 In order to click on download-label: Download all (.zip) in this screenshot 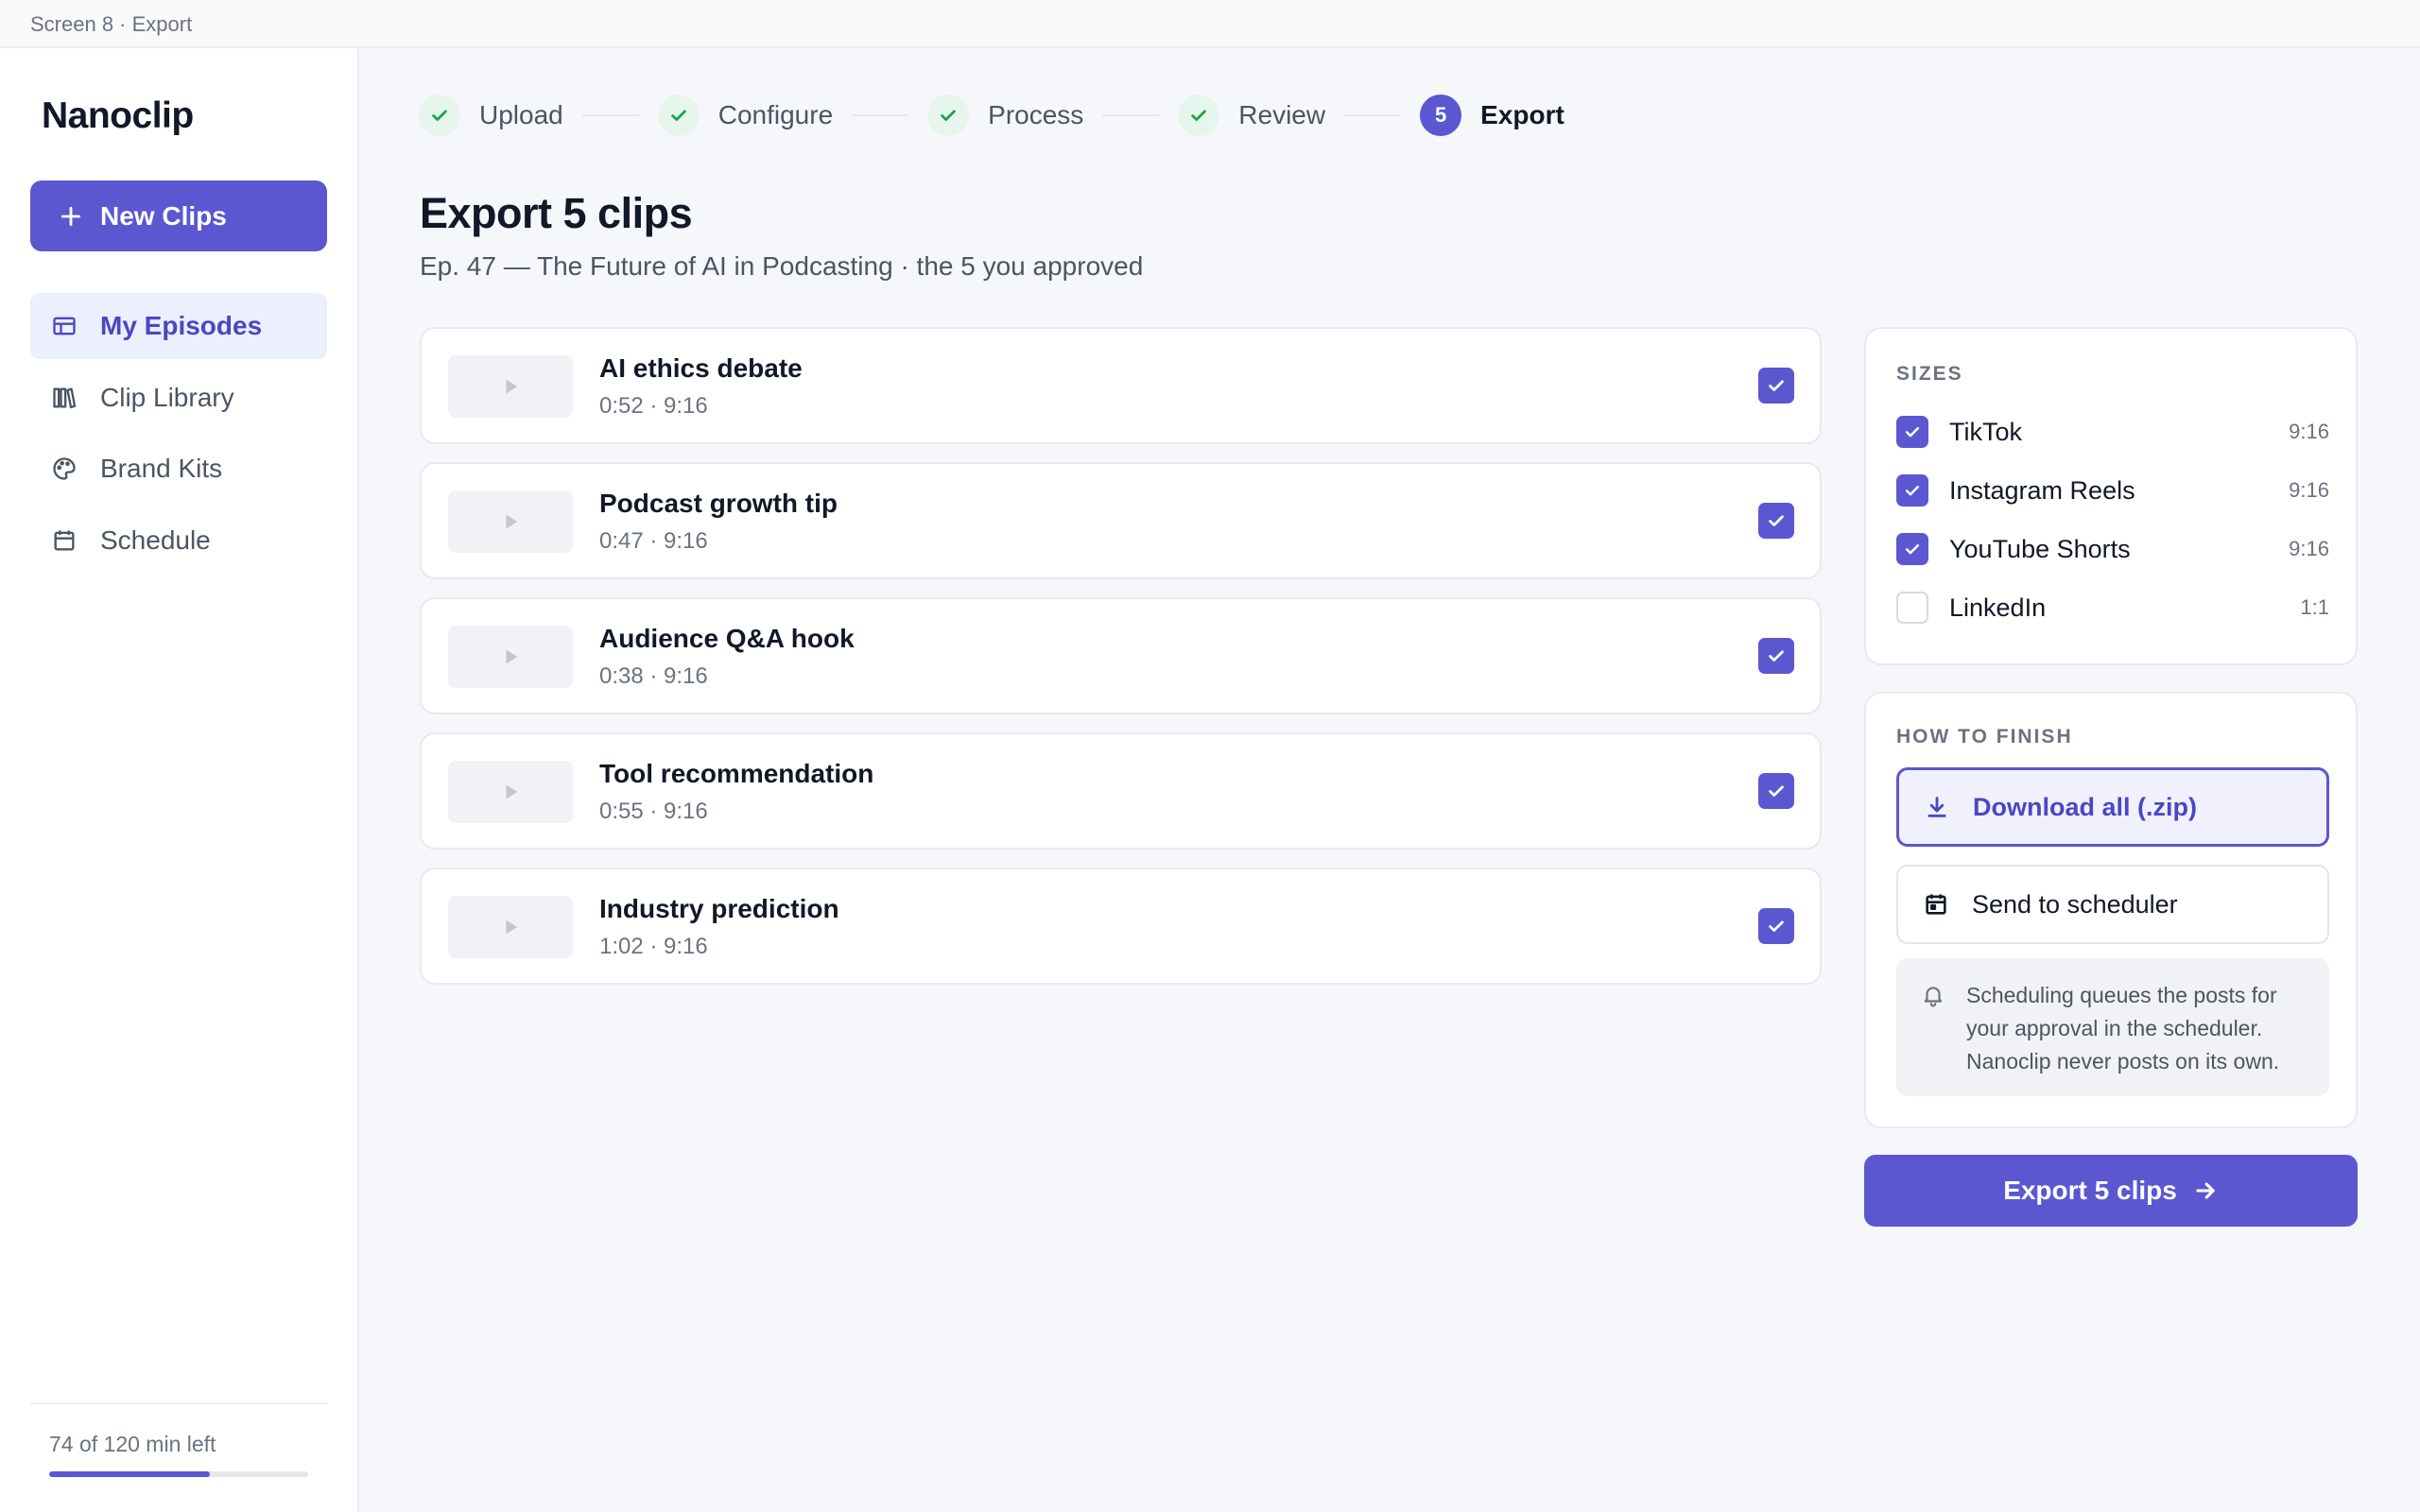, I will do `click(2085, 806)`.